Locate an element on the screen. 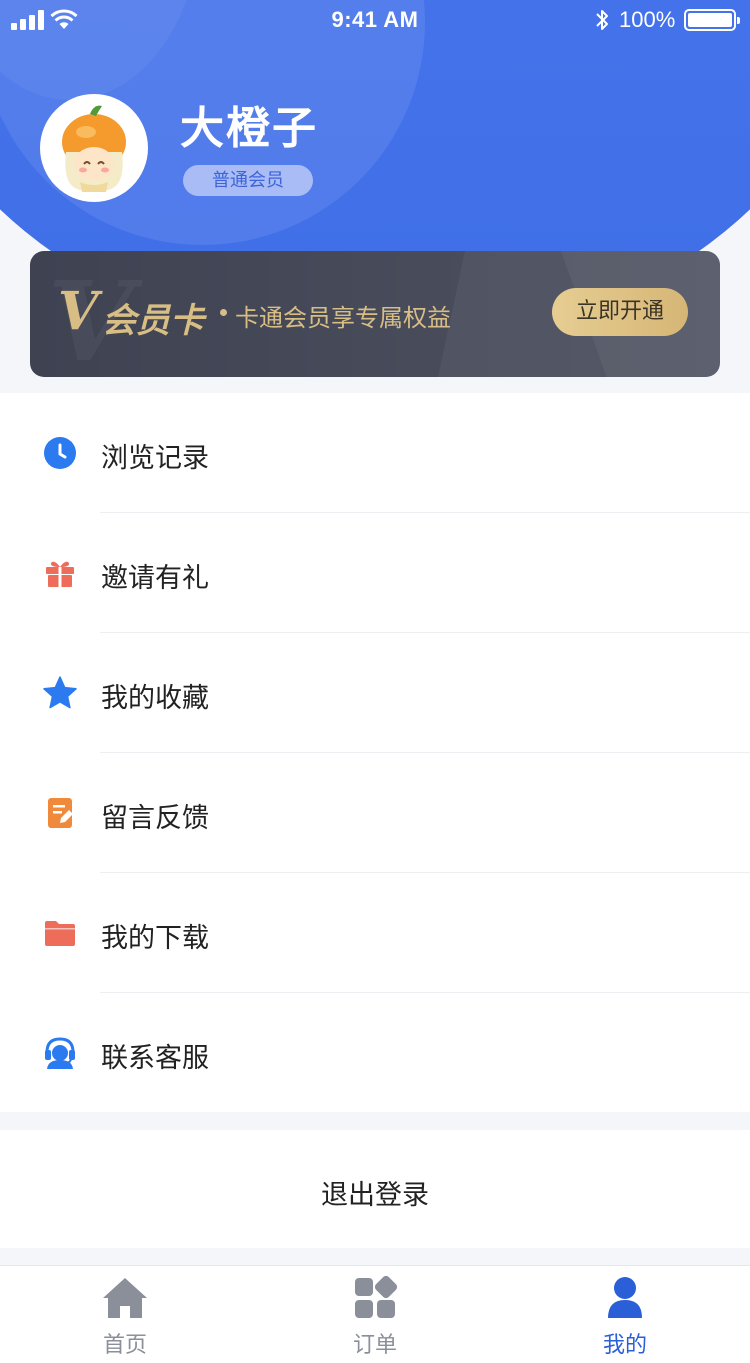 The height and width of the screenshot is (1363, 750). tab-label: 我的 is located at coordinates (624, 1345).